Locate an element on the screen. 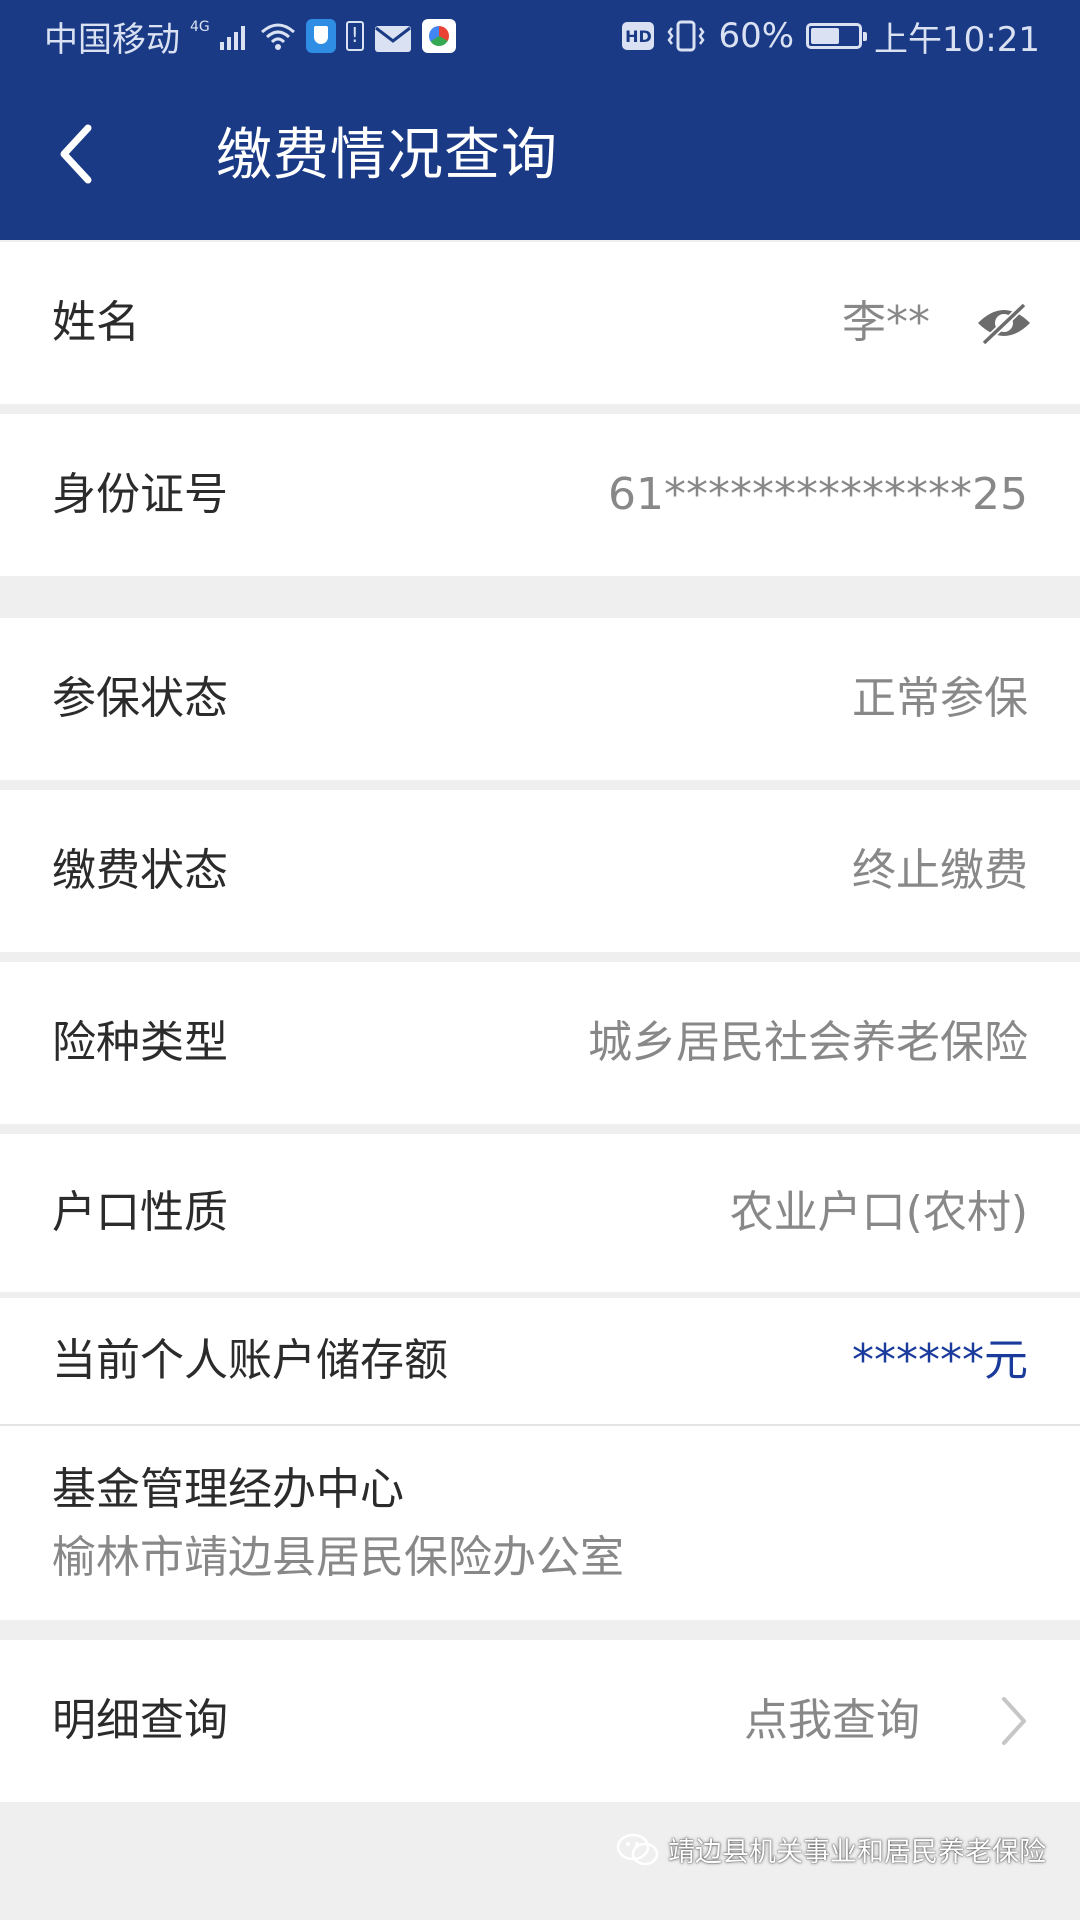  id-number-row: 身份证号 61**************25 is located at coordinates (540, 495).